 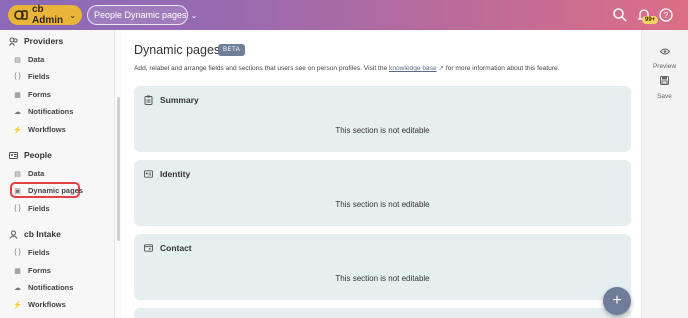 I want to click on org-logo-icon, so click(x=21, y=15).